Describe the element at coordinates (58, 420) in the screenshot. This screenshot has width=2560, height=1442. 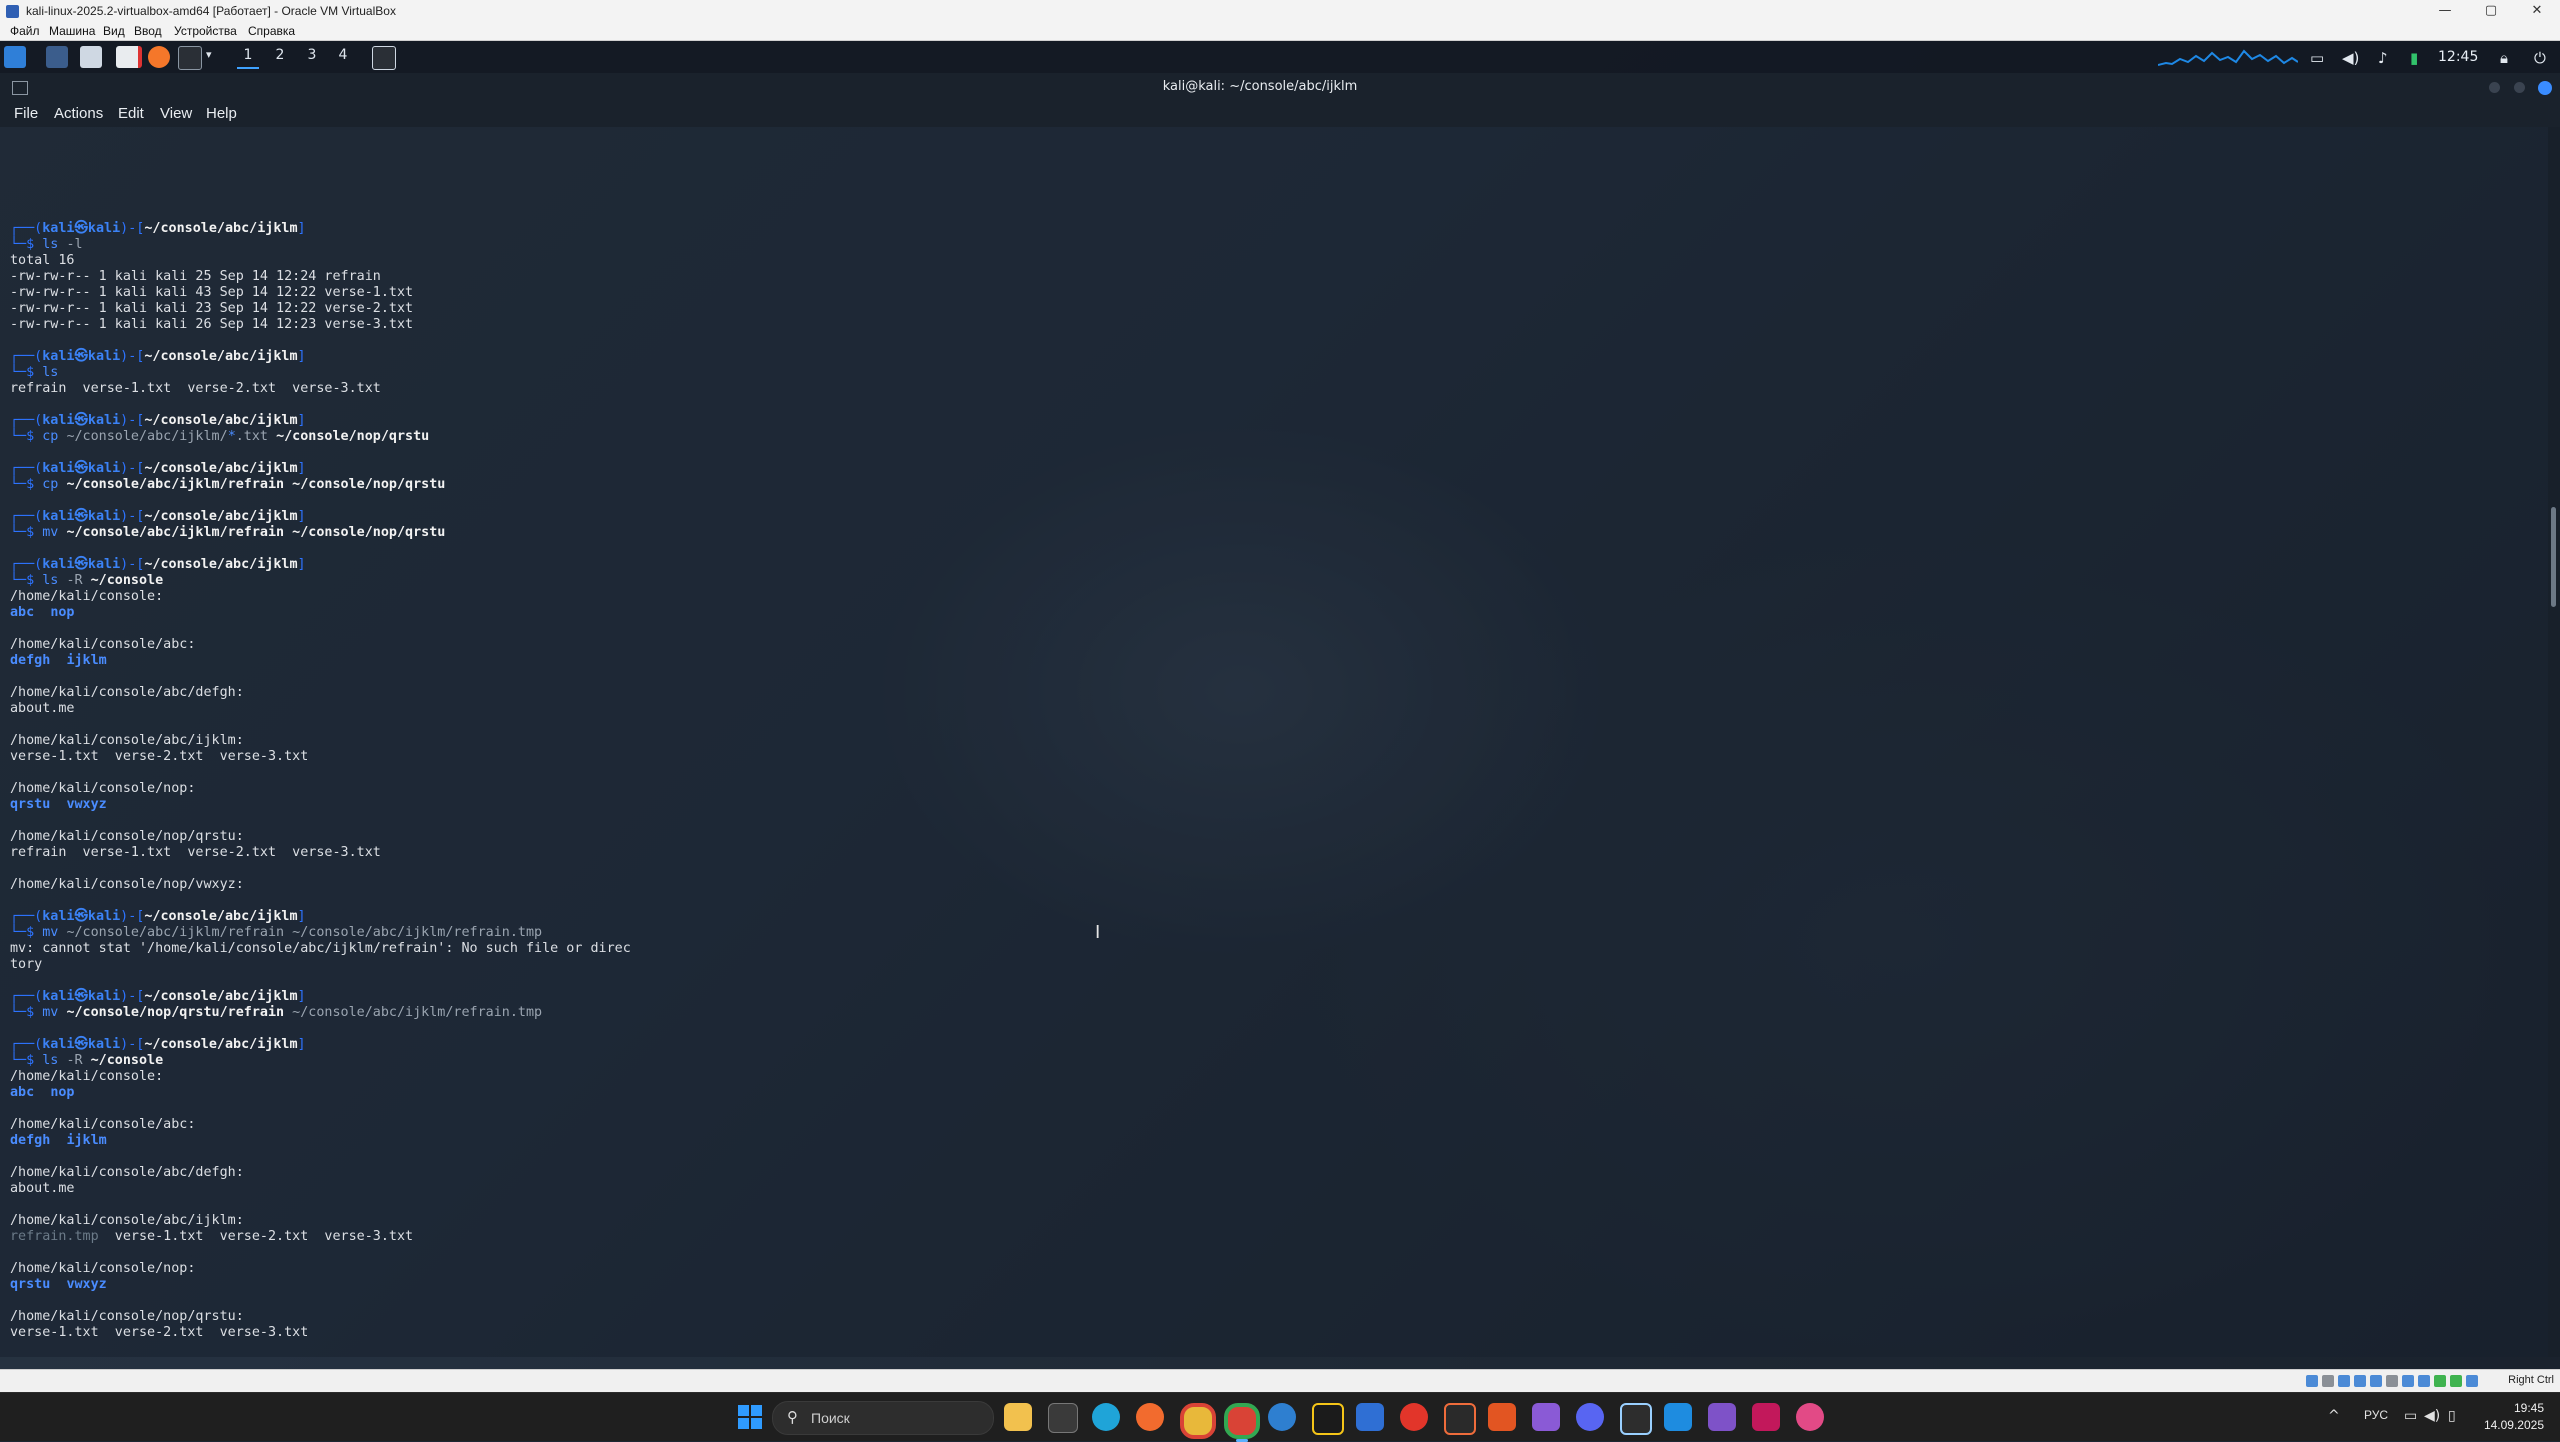
I see `prompt-user: kali` at that location.